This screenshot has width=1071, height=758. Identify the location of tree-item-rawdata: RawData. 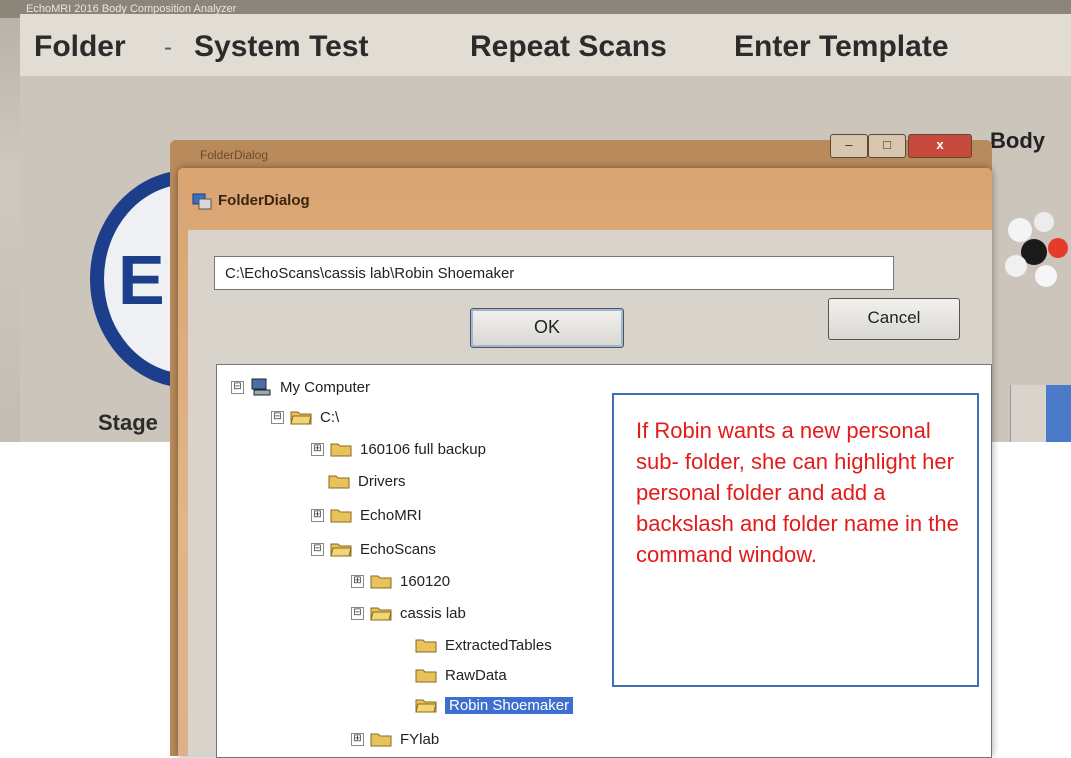
(461, 675).